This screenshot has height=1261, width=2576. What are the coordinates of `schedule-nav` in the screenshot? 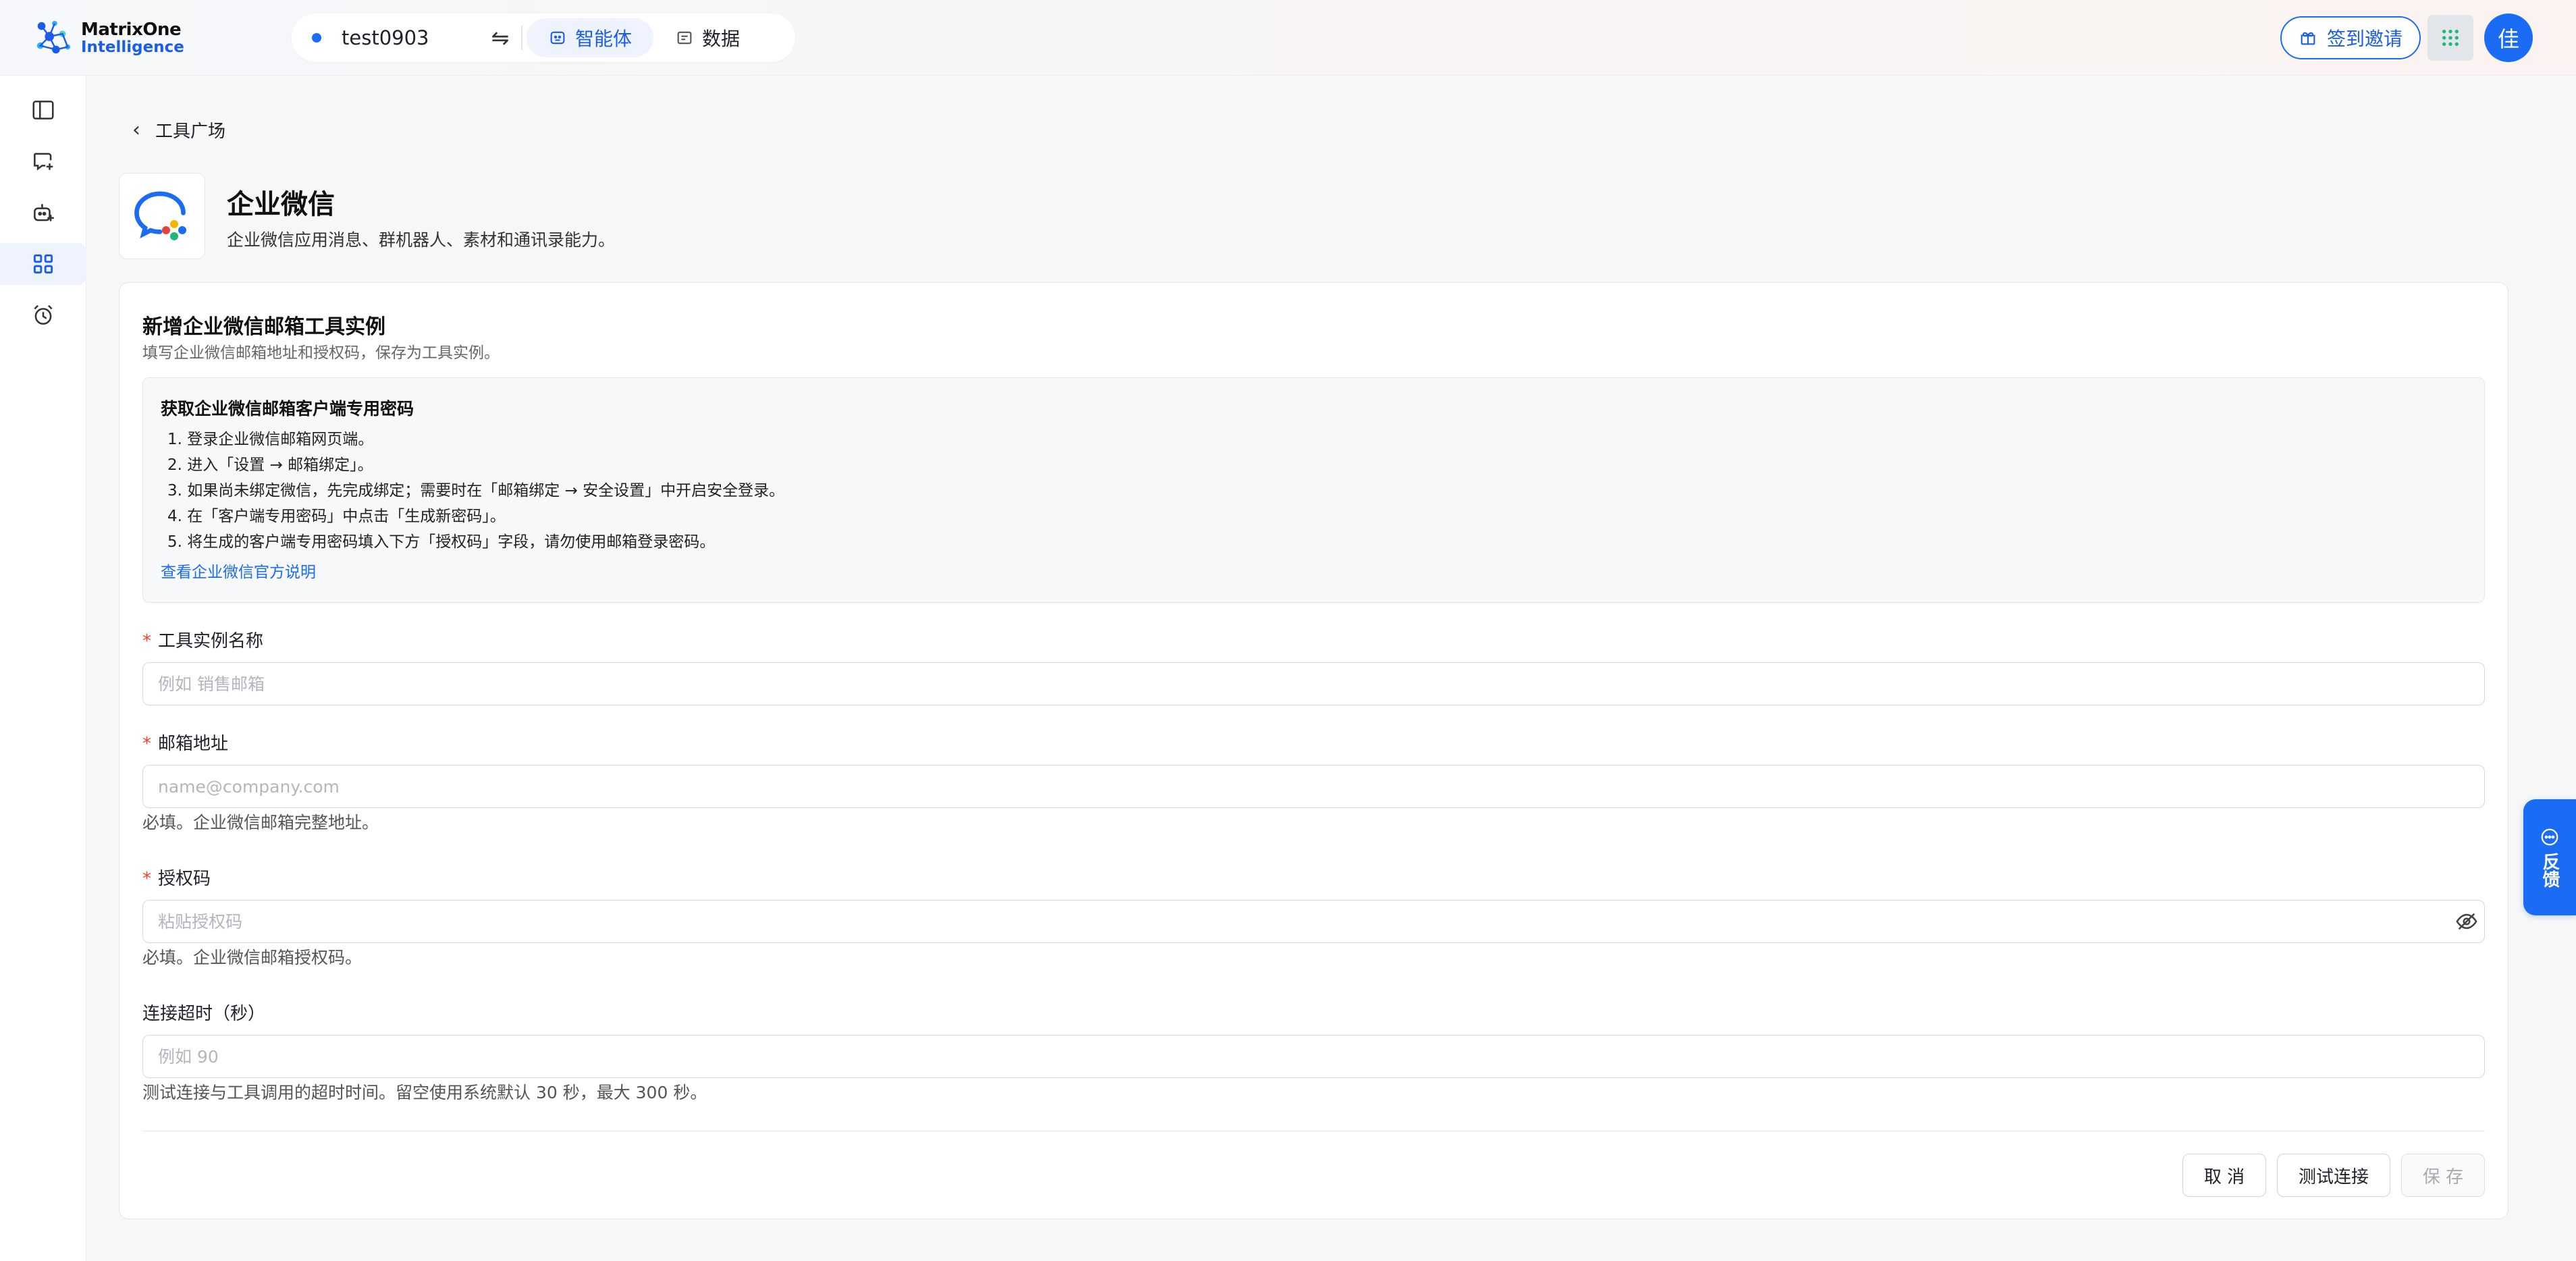 It's located at (43, 315).